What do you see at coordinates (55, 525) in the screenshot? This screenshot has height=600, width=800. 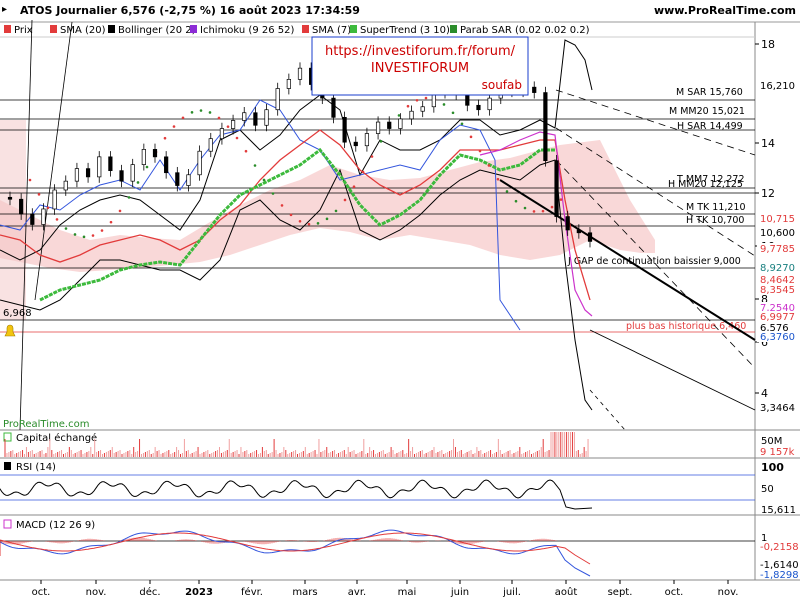 I see `macd-label: MACD (12 26 9)` at bounding box center [55, 525].